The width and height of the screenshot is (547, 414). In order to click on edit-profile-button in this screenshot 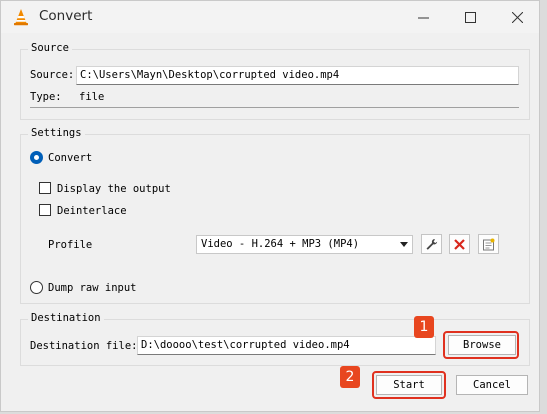, I will do `click(431, 244)`.